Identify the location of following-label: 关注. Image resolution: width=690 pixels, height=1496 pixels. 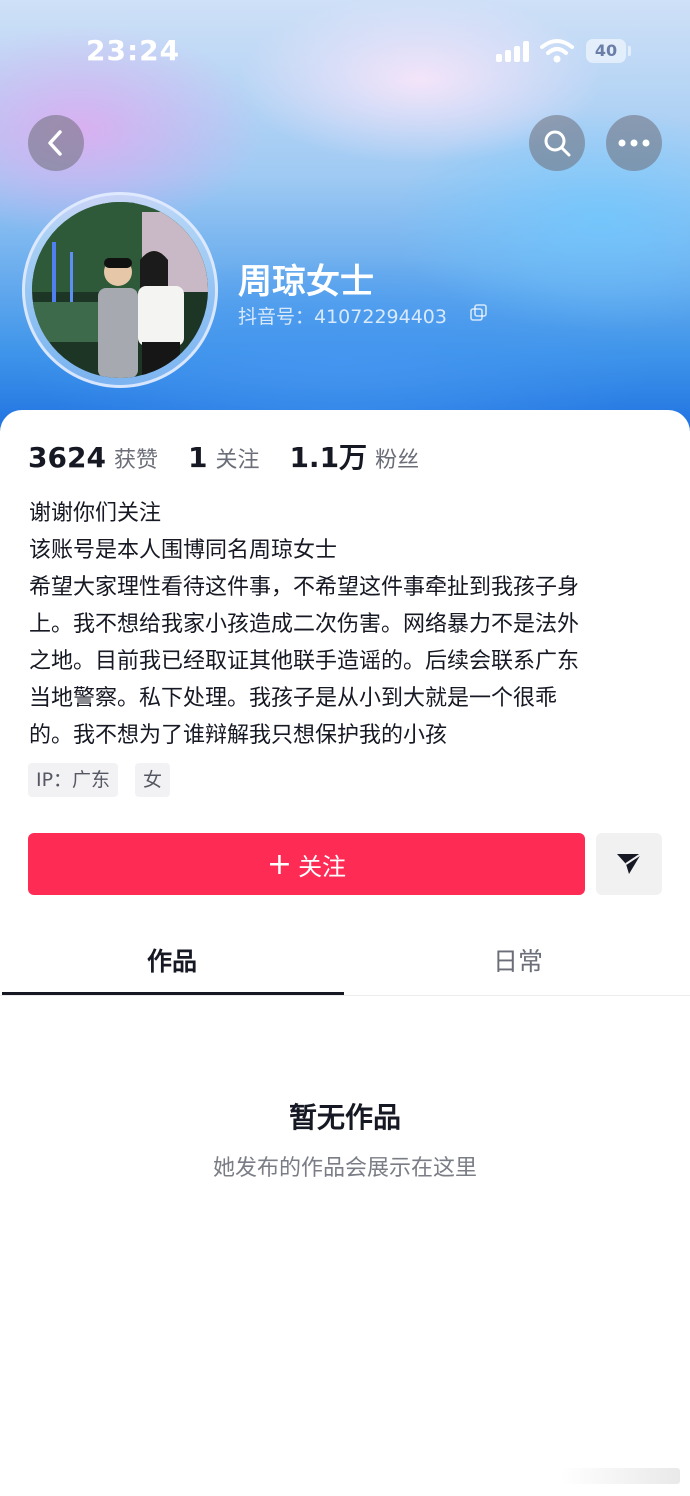
(237, 458).